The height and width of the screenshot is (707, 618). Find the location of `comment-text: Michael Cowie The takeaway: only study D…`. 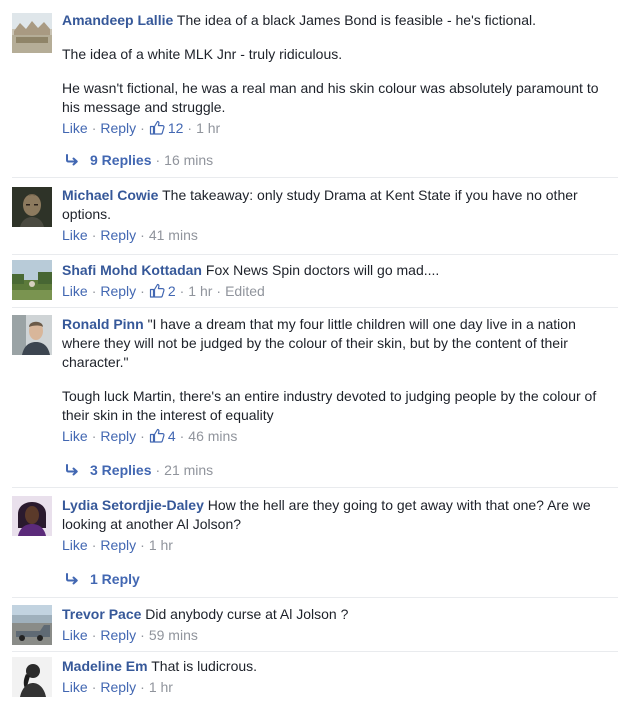

comment-text: Michael Cowie The takeaway: only study D… is located at coordinates (336, 205).